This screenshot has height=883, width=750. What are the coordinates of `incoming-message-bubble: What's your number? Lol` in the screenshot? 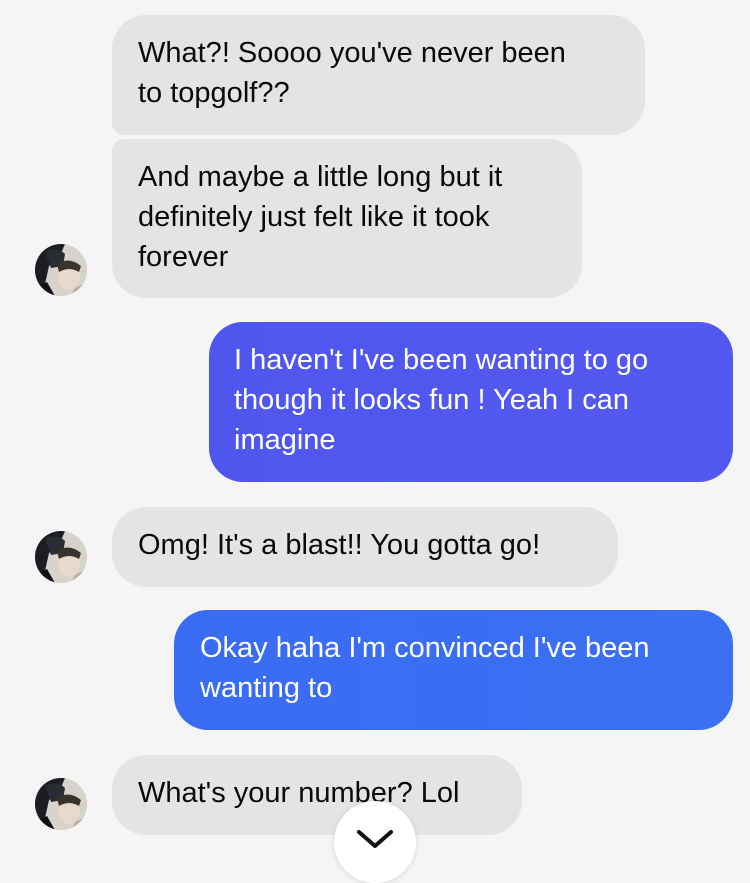 It's located at (317, 795).